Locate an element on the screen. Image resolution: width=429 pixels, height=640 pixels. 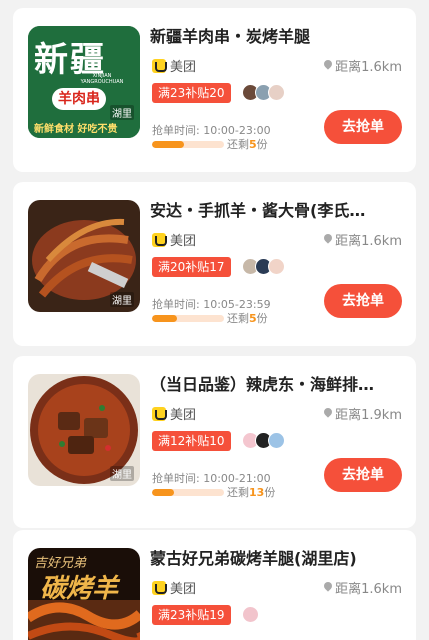
thumb-logo-sub: 羊肉串 is located at coordinates (79, 99).